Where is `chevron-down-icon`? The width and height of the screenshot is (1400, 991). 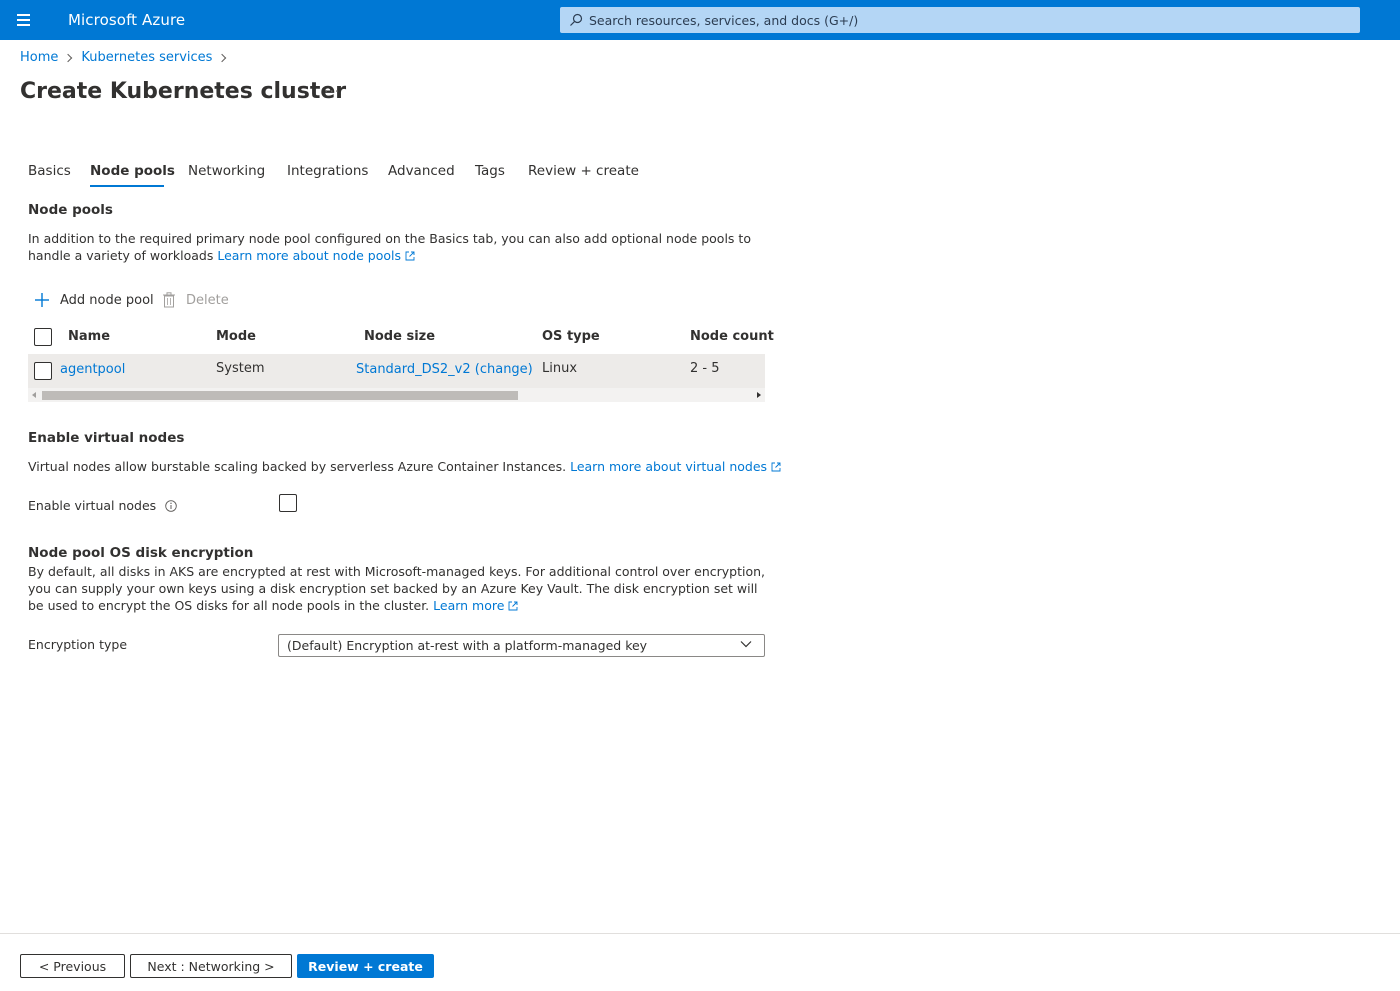
chevron-down-icon is located at coordinates (746, 644).